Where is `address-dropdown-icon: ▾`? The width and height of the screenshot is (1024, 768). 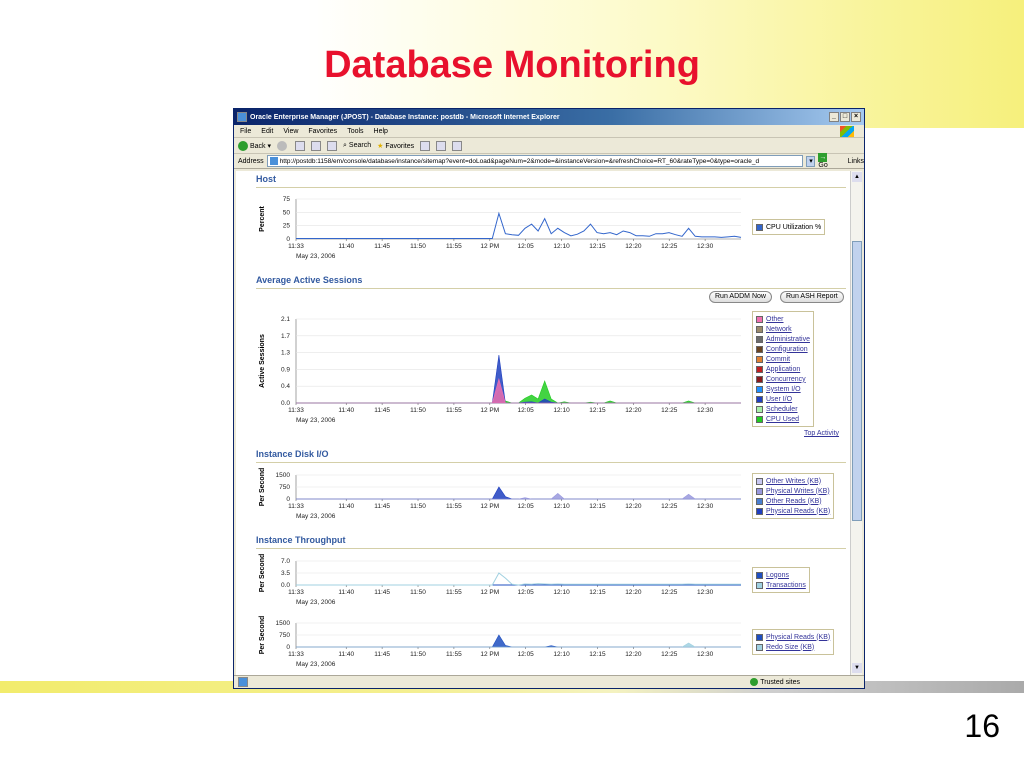 address-dropdown-icon: ▾ is located at coordinates (811, 161).